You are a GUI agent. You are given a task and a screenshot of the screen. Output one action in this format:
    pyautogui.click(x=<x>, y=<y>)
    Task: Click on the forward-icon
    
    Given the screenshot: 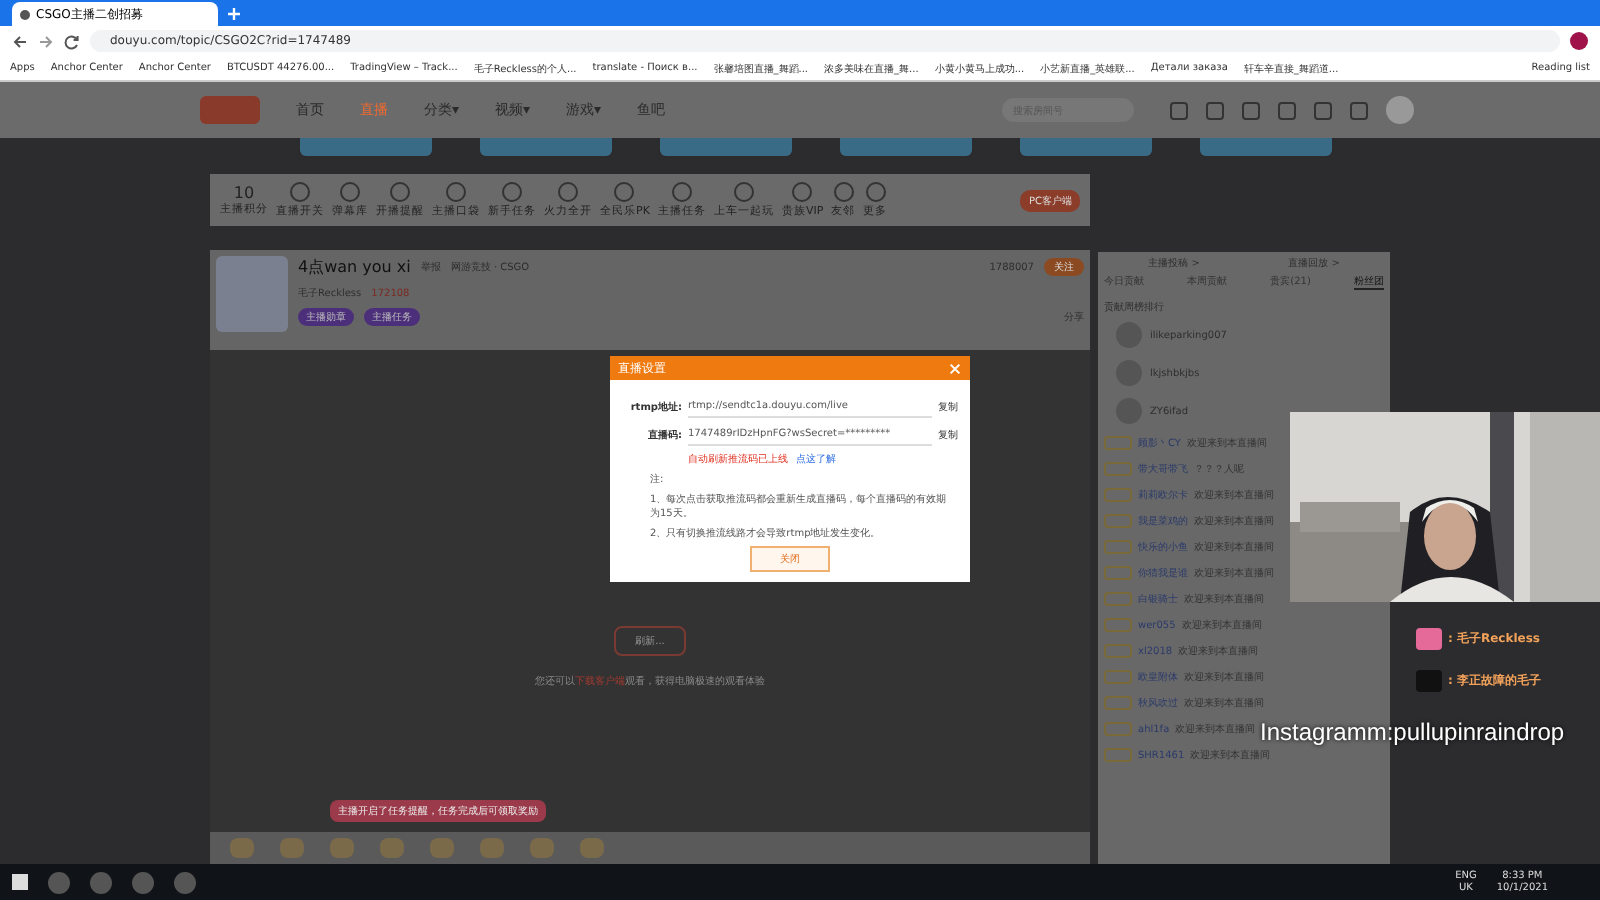 What is the action you would take?
    pyautogui.click(x=46, y=41)
    